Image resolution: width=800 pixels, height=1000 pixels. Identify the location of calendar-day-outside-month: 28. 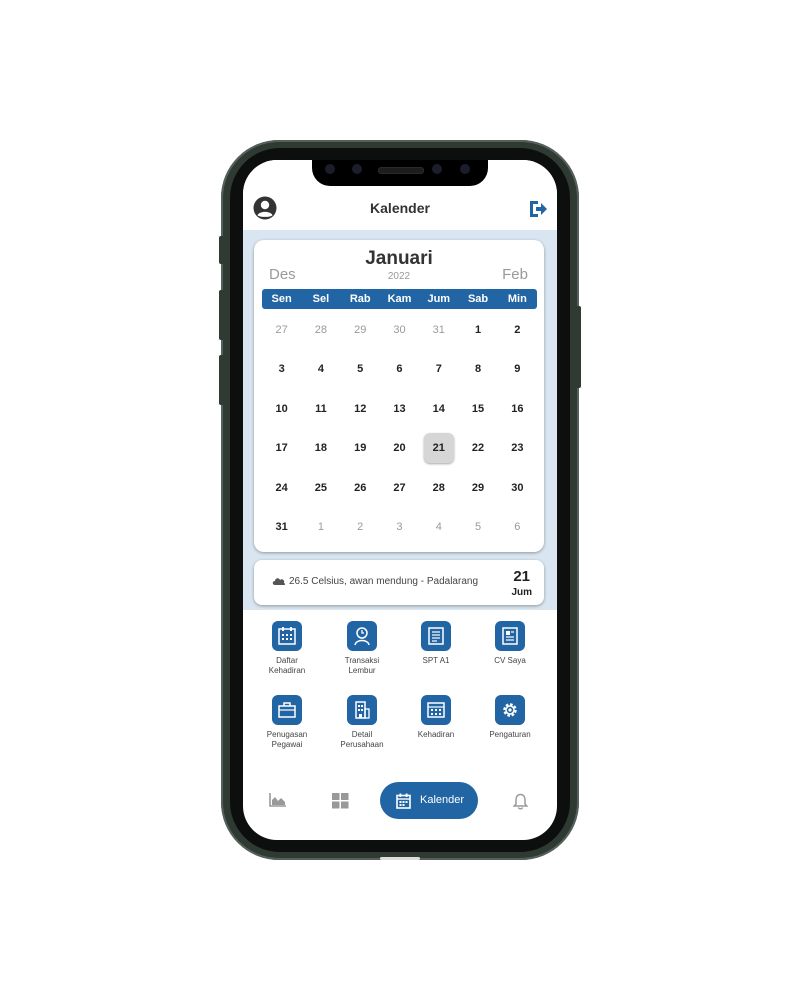
(320, 330).